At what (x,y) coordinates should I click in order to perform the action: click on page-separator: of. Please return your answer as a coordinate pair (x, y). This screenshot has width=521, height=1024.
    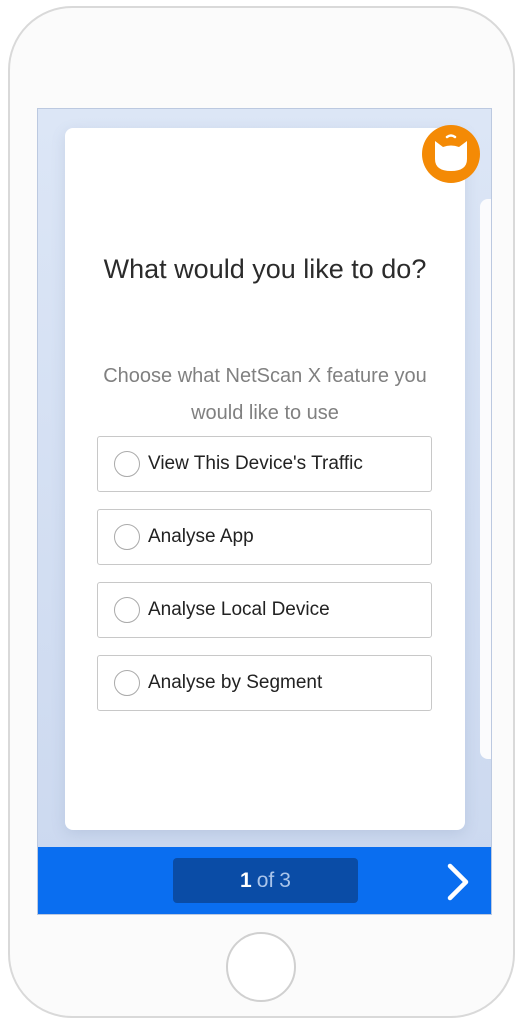
    Looking at the image, I should click on (265, 880).